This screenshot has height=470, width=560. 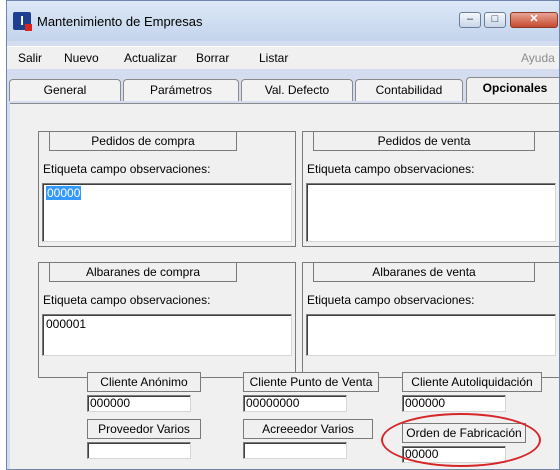 What do you see at coordinates (167, 212) in the screenshot?
I see `pedidos-compra-observaciones-input: 00000` at bounding box center [167, 212].